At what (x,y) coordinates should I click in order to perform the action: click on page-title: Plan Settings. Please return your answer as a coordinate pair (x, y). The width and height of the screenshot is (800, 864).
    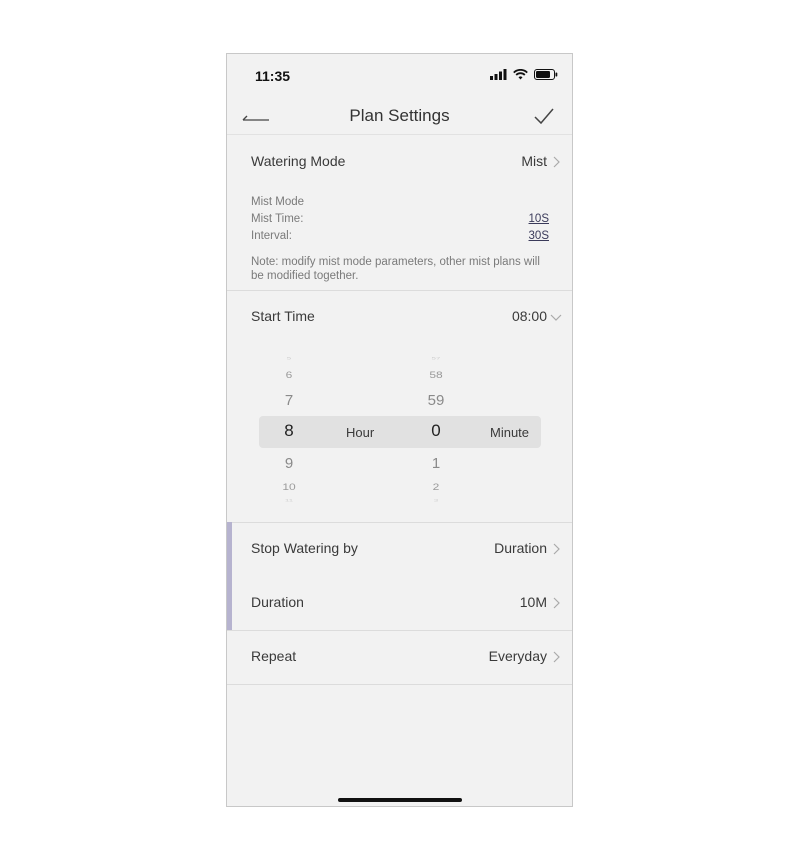
    Looking at the image, I should click on (399, 115).